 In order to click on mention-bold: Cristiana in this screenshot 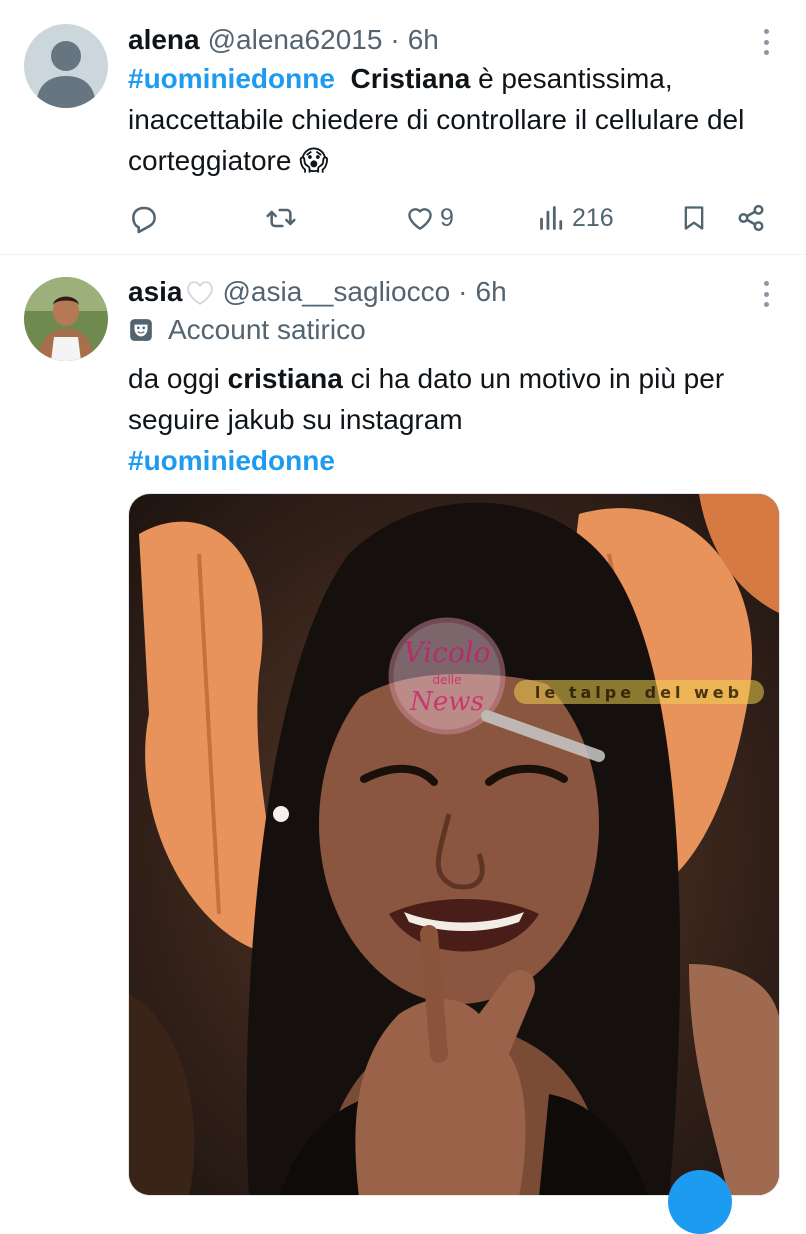, I will do `click(410, 78)`.